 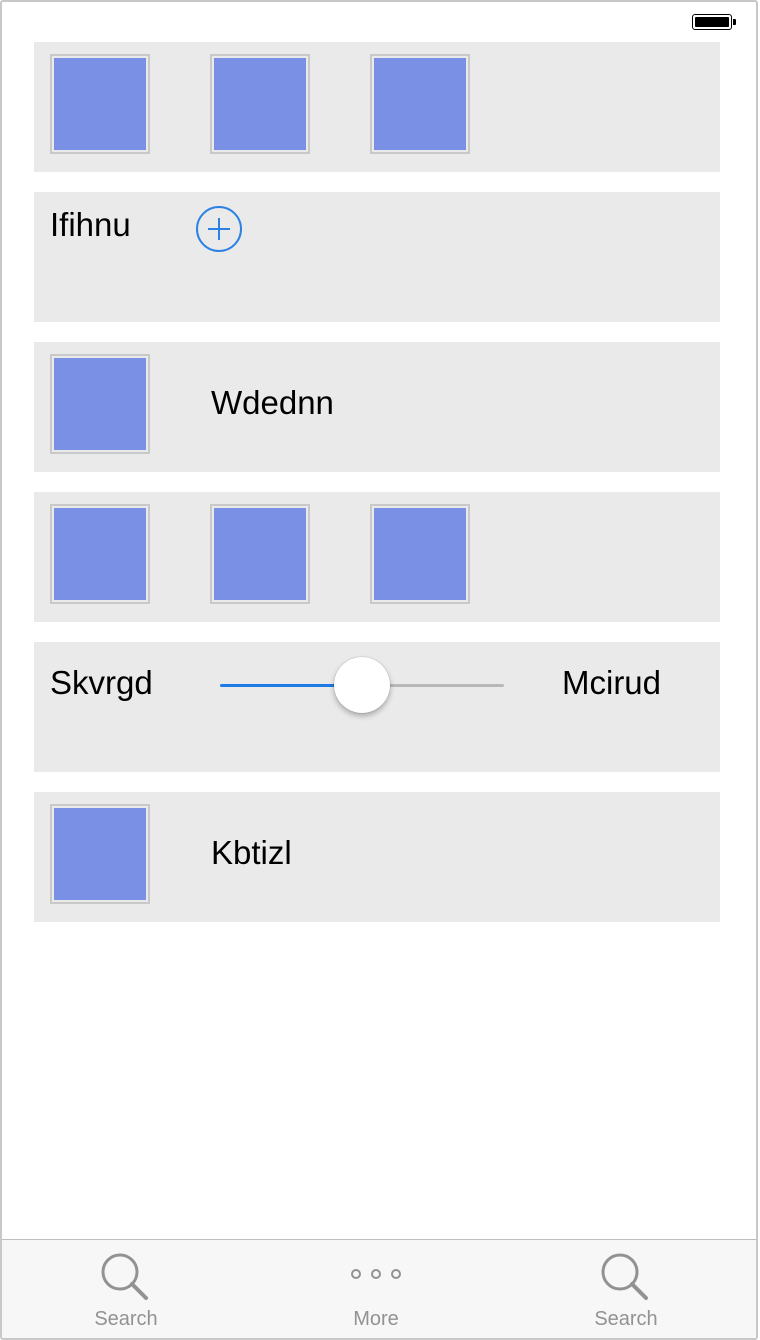 What do you see at coordinates (219, 229) in the screenshot?
I see `add-circle-icon` at bounding box center [219, 229].